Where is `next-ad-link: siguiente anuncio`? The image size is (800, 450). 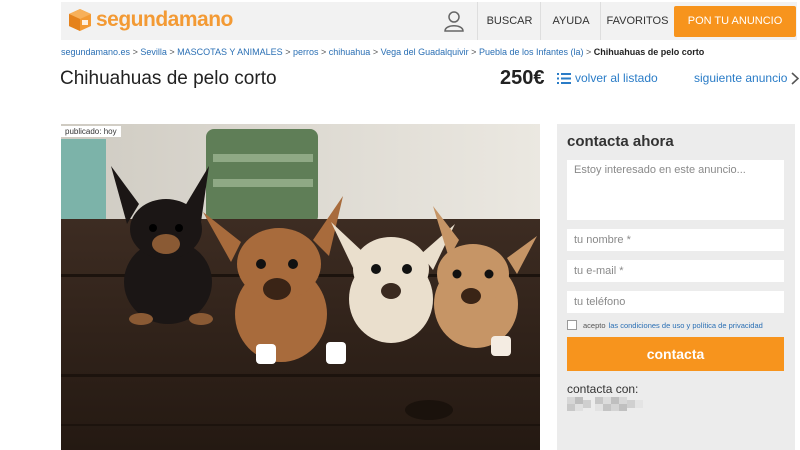 next-ad-link: siguiente anuncio is located at coordinates (747, 78).